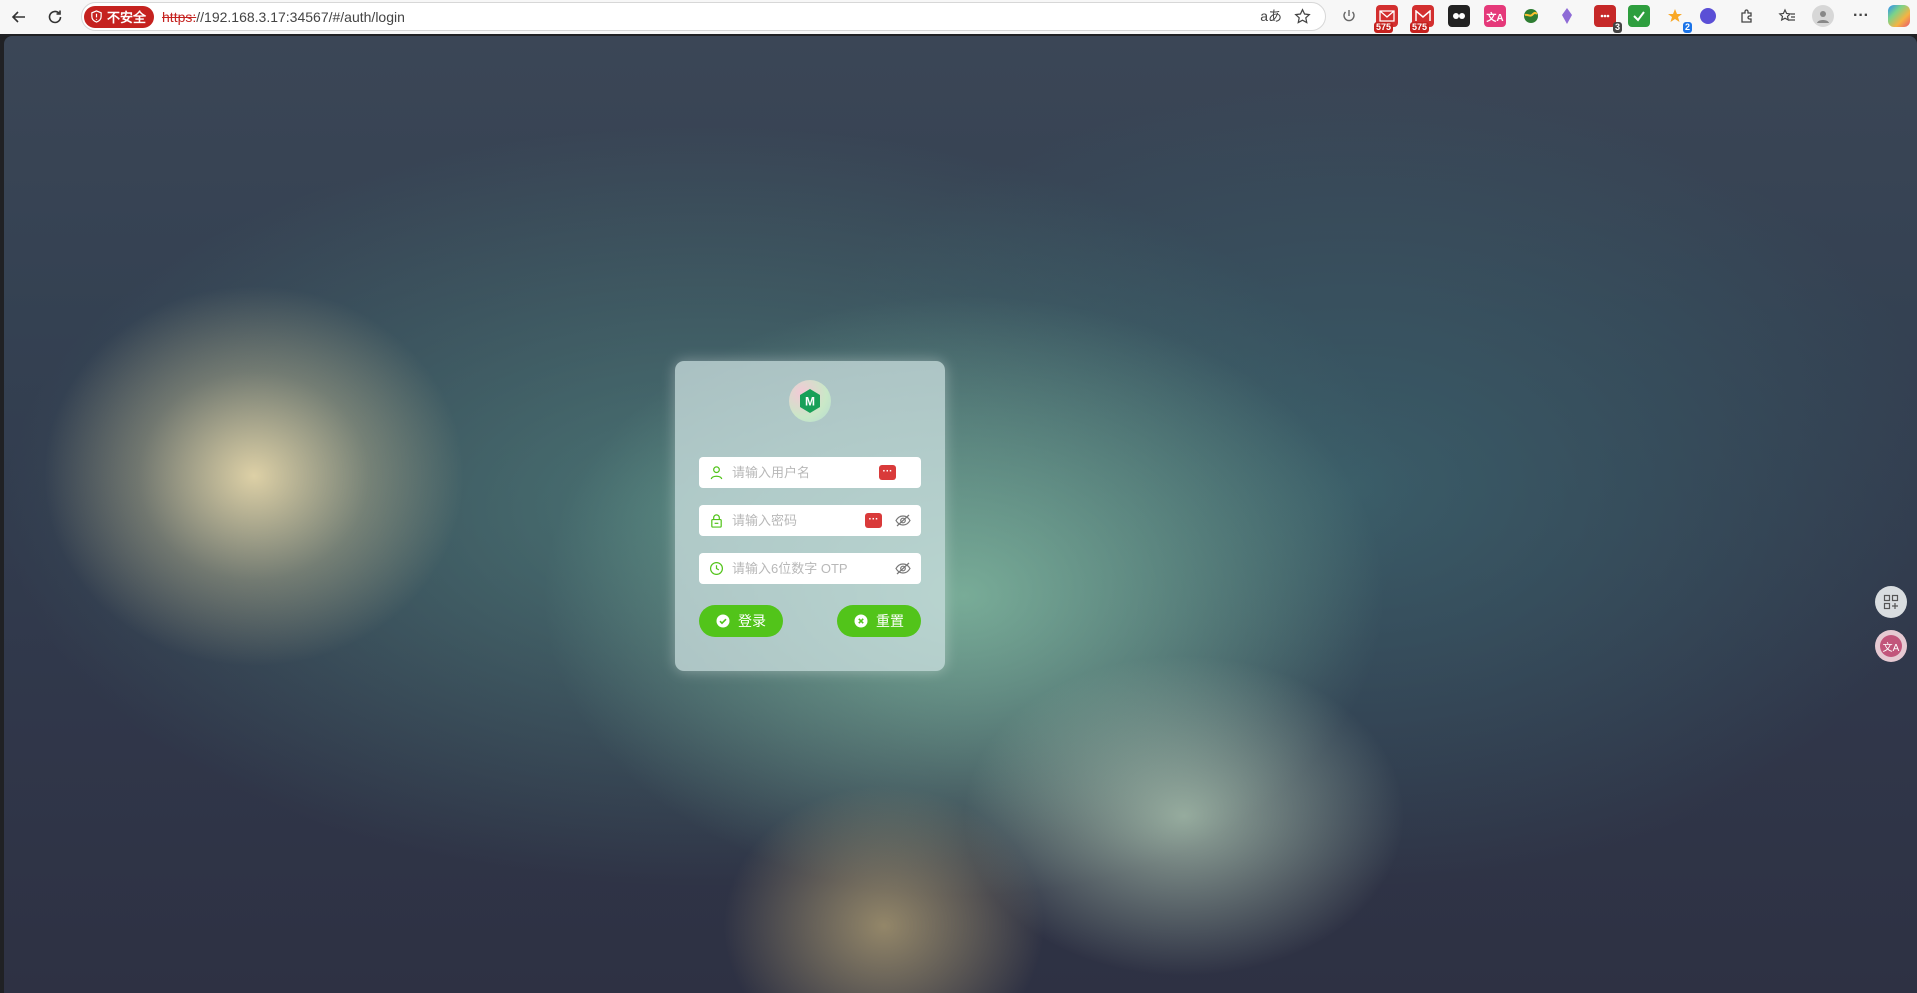 This screenshot has width=1917, height=993. I want to click on translate-icon: 文A, so click(1891, 646).